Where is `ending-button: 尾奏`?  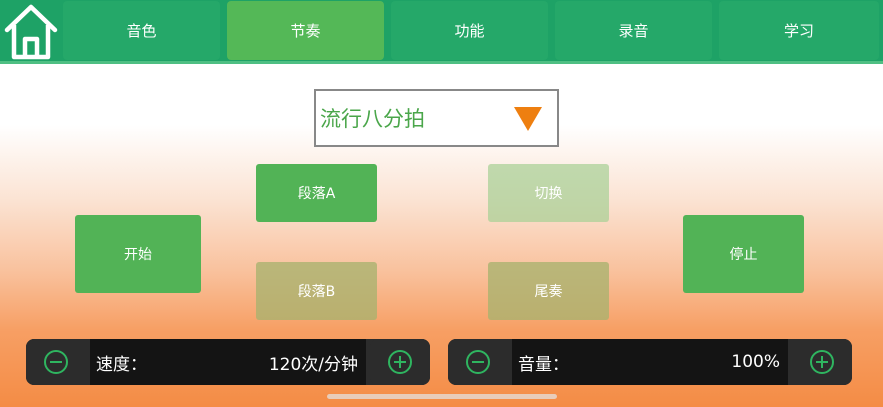
ending-button: 尾奏 is located at coordinates (548, 291).